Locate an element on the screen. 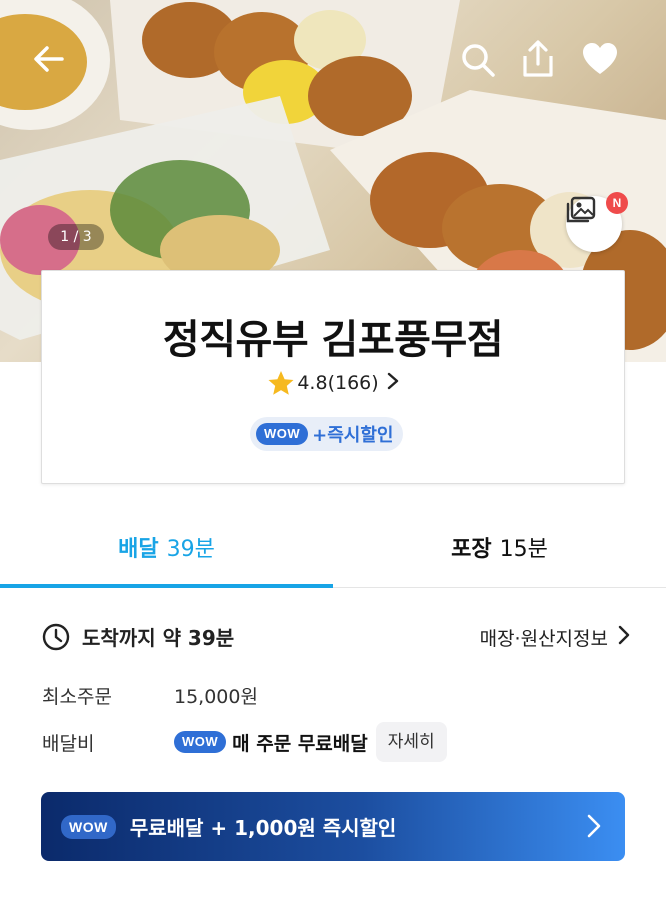  share-icon is located at coordinates (542, 62).